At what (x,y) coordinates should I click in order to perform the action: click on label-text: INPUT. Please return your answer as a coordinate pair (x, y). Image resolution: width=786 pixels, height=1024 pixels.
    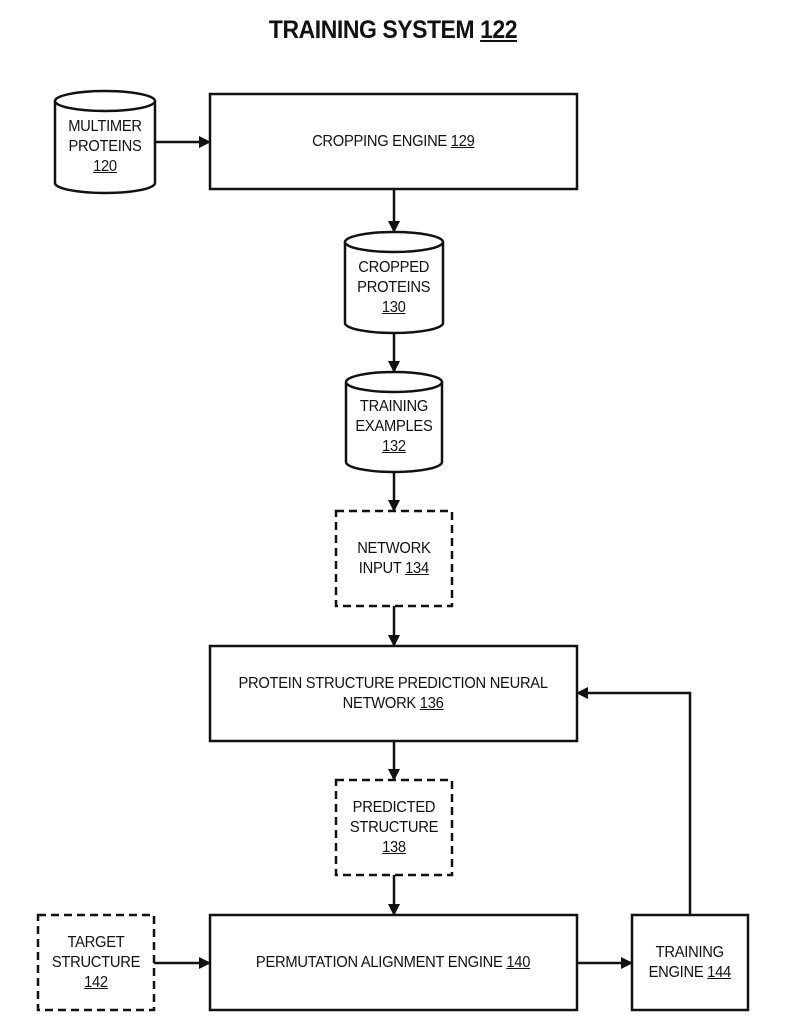
    Looking at the image, I should click on (380, 568).